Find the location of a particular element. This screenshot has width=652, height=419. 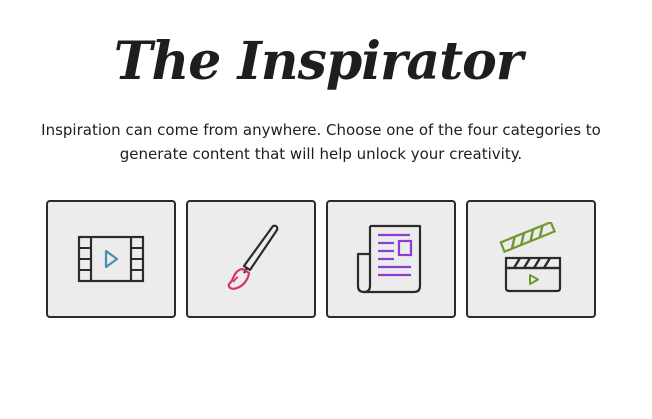

clapperboard-icon is located at coordinates (530, 257).